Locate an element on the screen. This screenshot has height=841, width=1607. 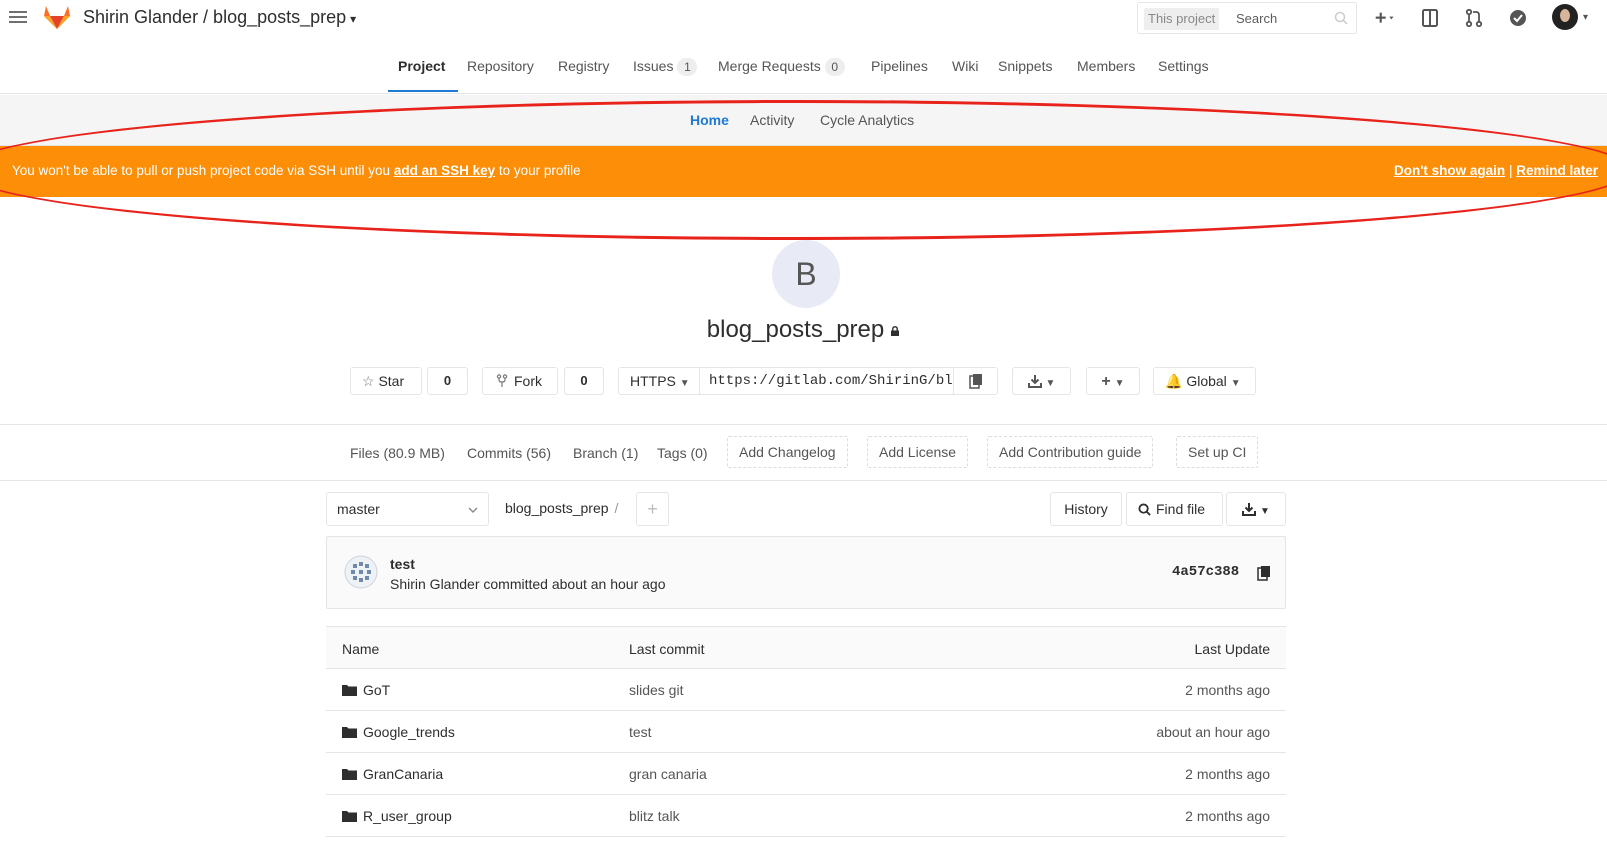
subtab-activity: Activity is located at coordinates (772, 120).